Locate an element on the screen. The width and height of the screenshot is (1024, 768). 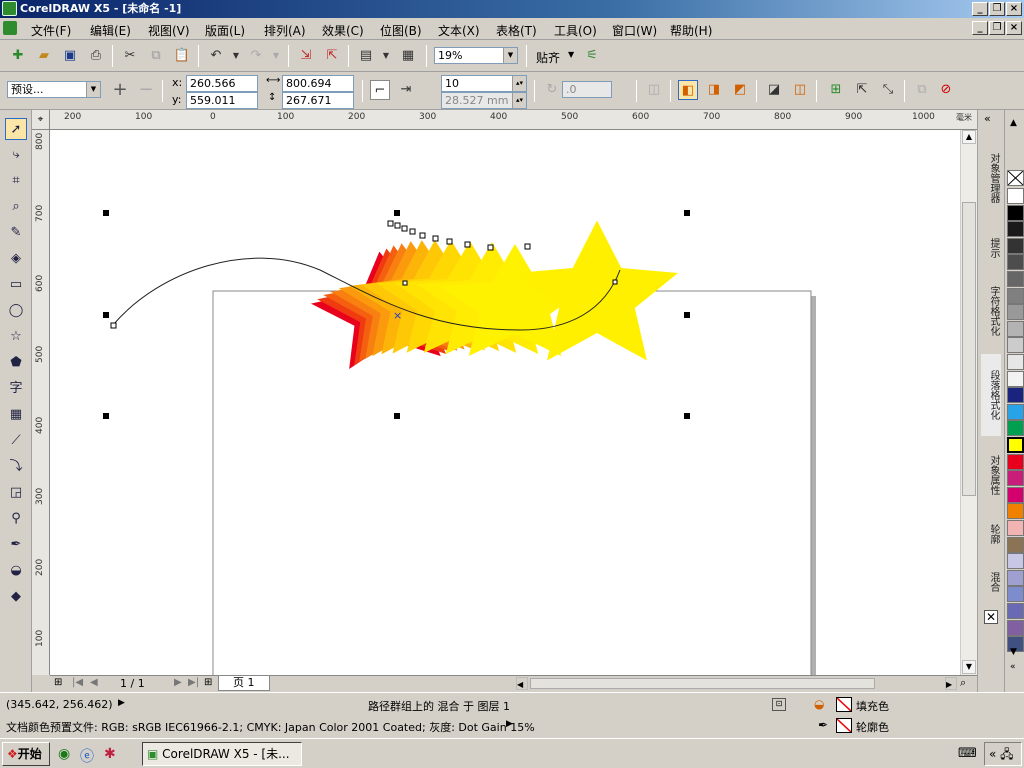
add-page-after-icon: ⊞ is located at coordinates (208, 682).